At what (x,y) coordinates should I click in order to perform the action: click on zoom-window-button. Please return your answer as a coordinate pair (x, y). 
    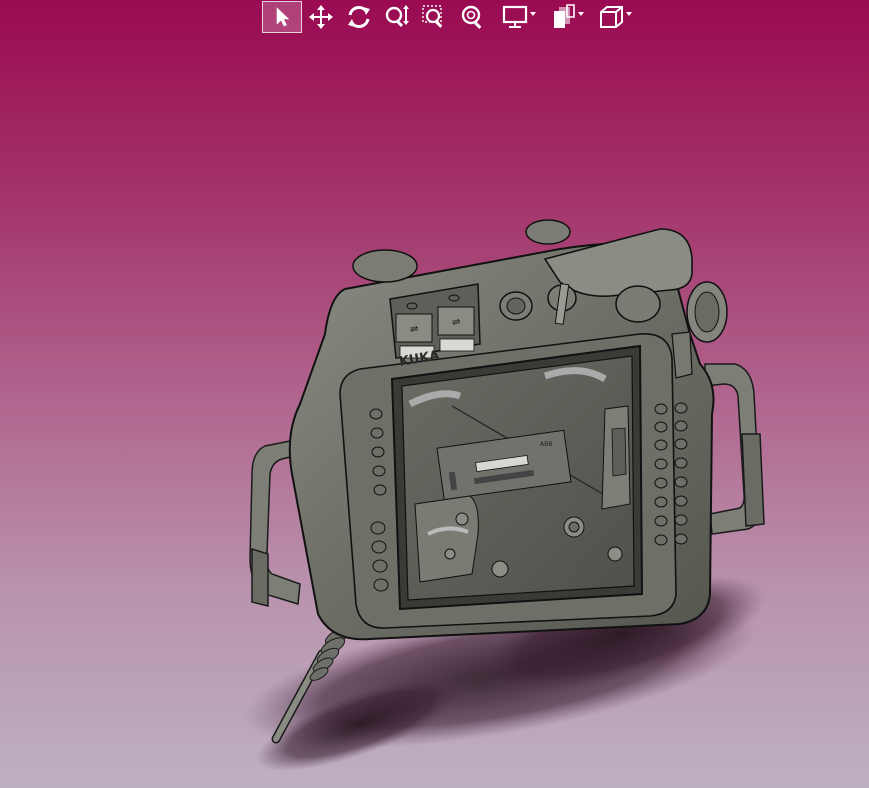
    Looking at the image, I should click on (435, 17).